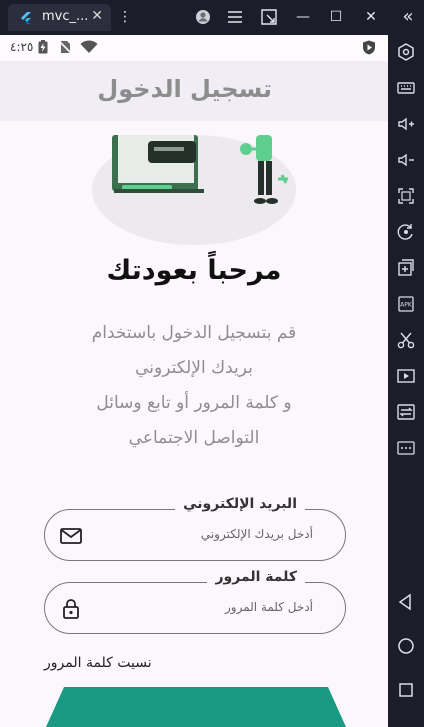 The image size is (424, 727). I want to click on status-time: ٤:٢٥, so click(22, 47).